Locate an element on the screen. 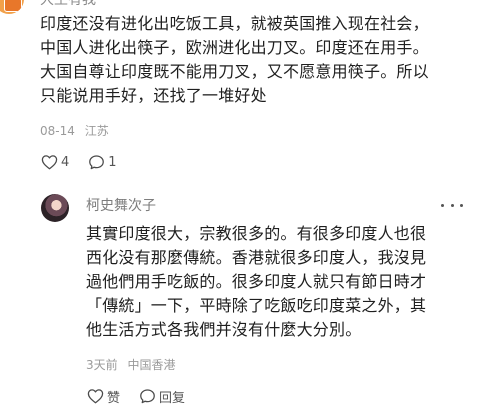 The height and width of the screenshot is (419, 483). reply-text-line: 過他們用手吃飯的。很多印度人就只有節日時才 is located at coordinates (256, 281).